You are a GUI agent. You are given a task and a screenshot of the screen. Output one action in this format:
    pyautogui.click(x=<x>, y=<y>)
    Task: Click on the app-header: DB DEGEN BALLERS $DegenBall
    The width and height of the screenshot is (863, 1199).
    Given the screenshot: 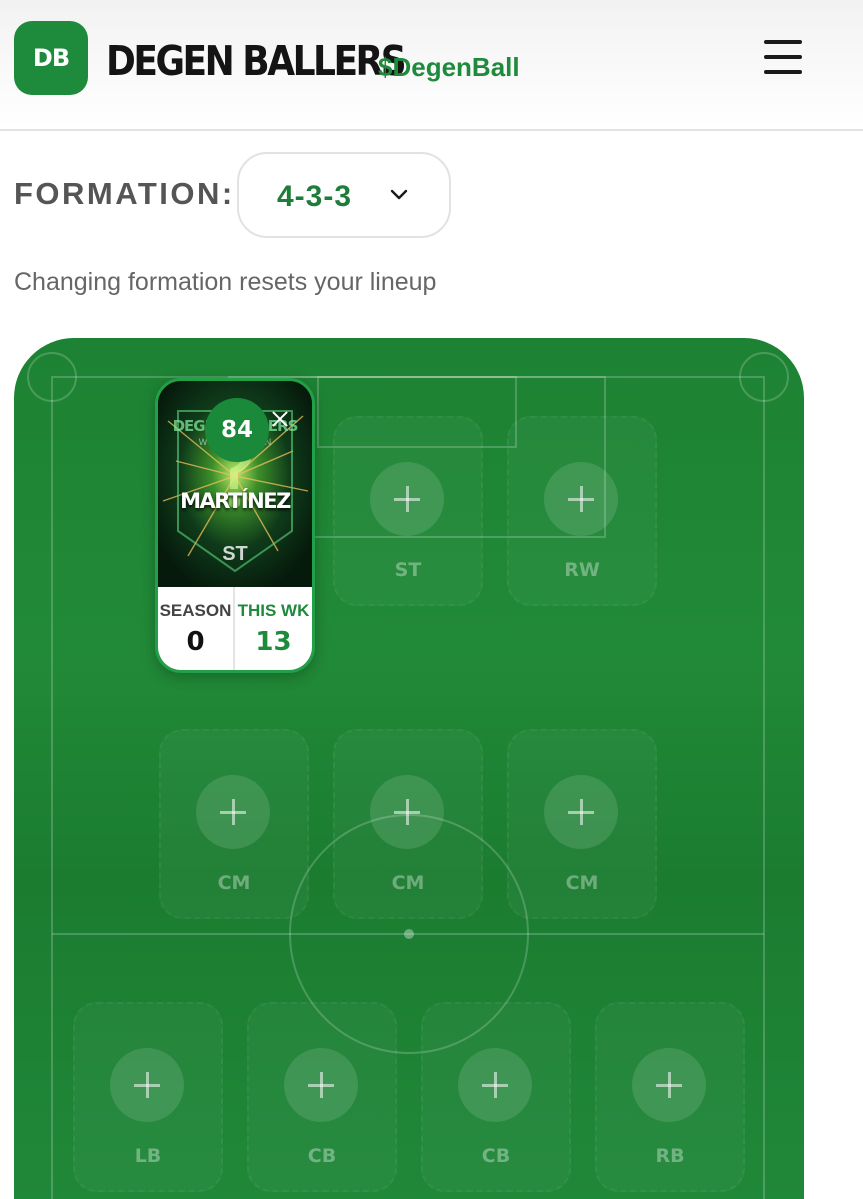 What is the action you would take?
    pyautogui.click(x=431, y=65)
    